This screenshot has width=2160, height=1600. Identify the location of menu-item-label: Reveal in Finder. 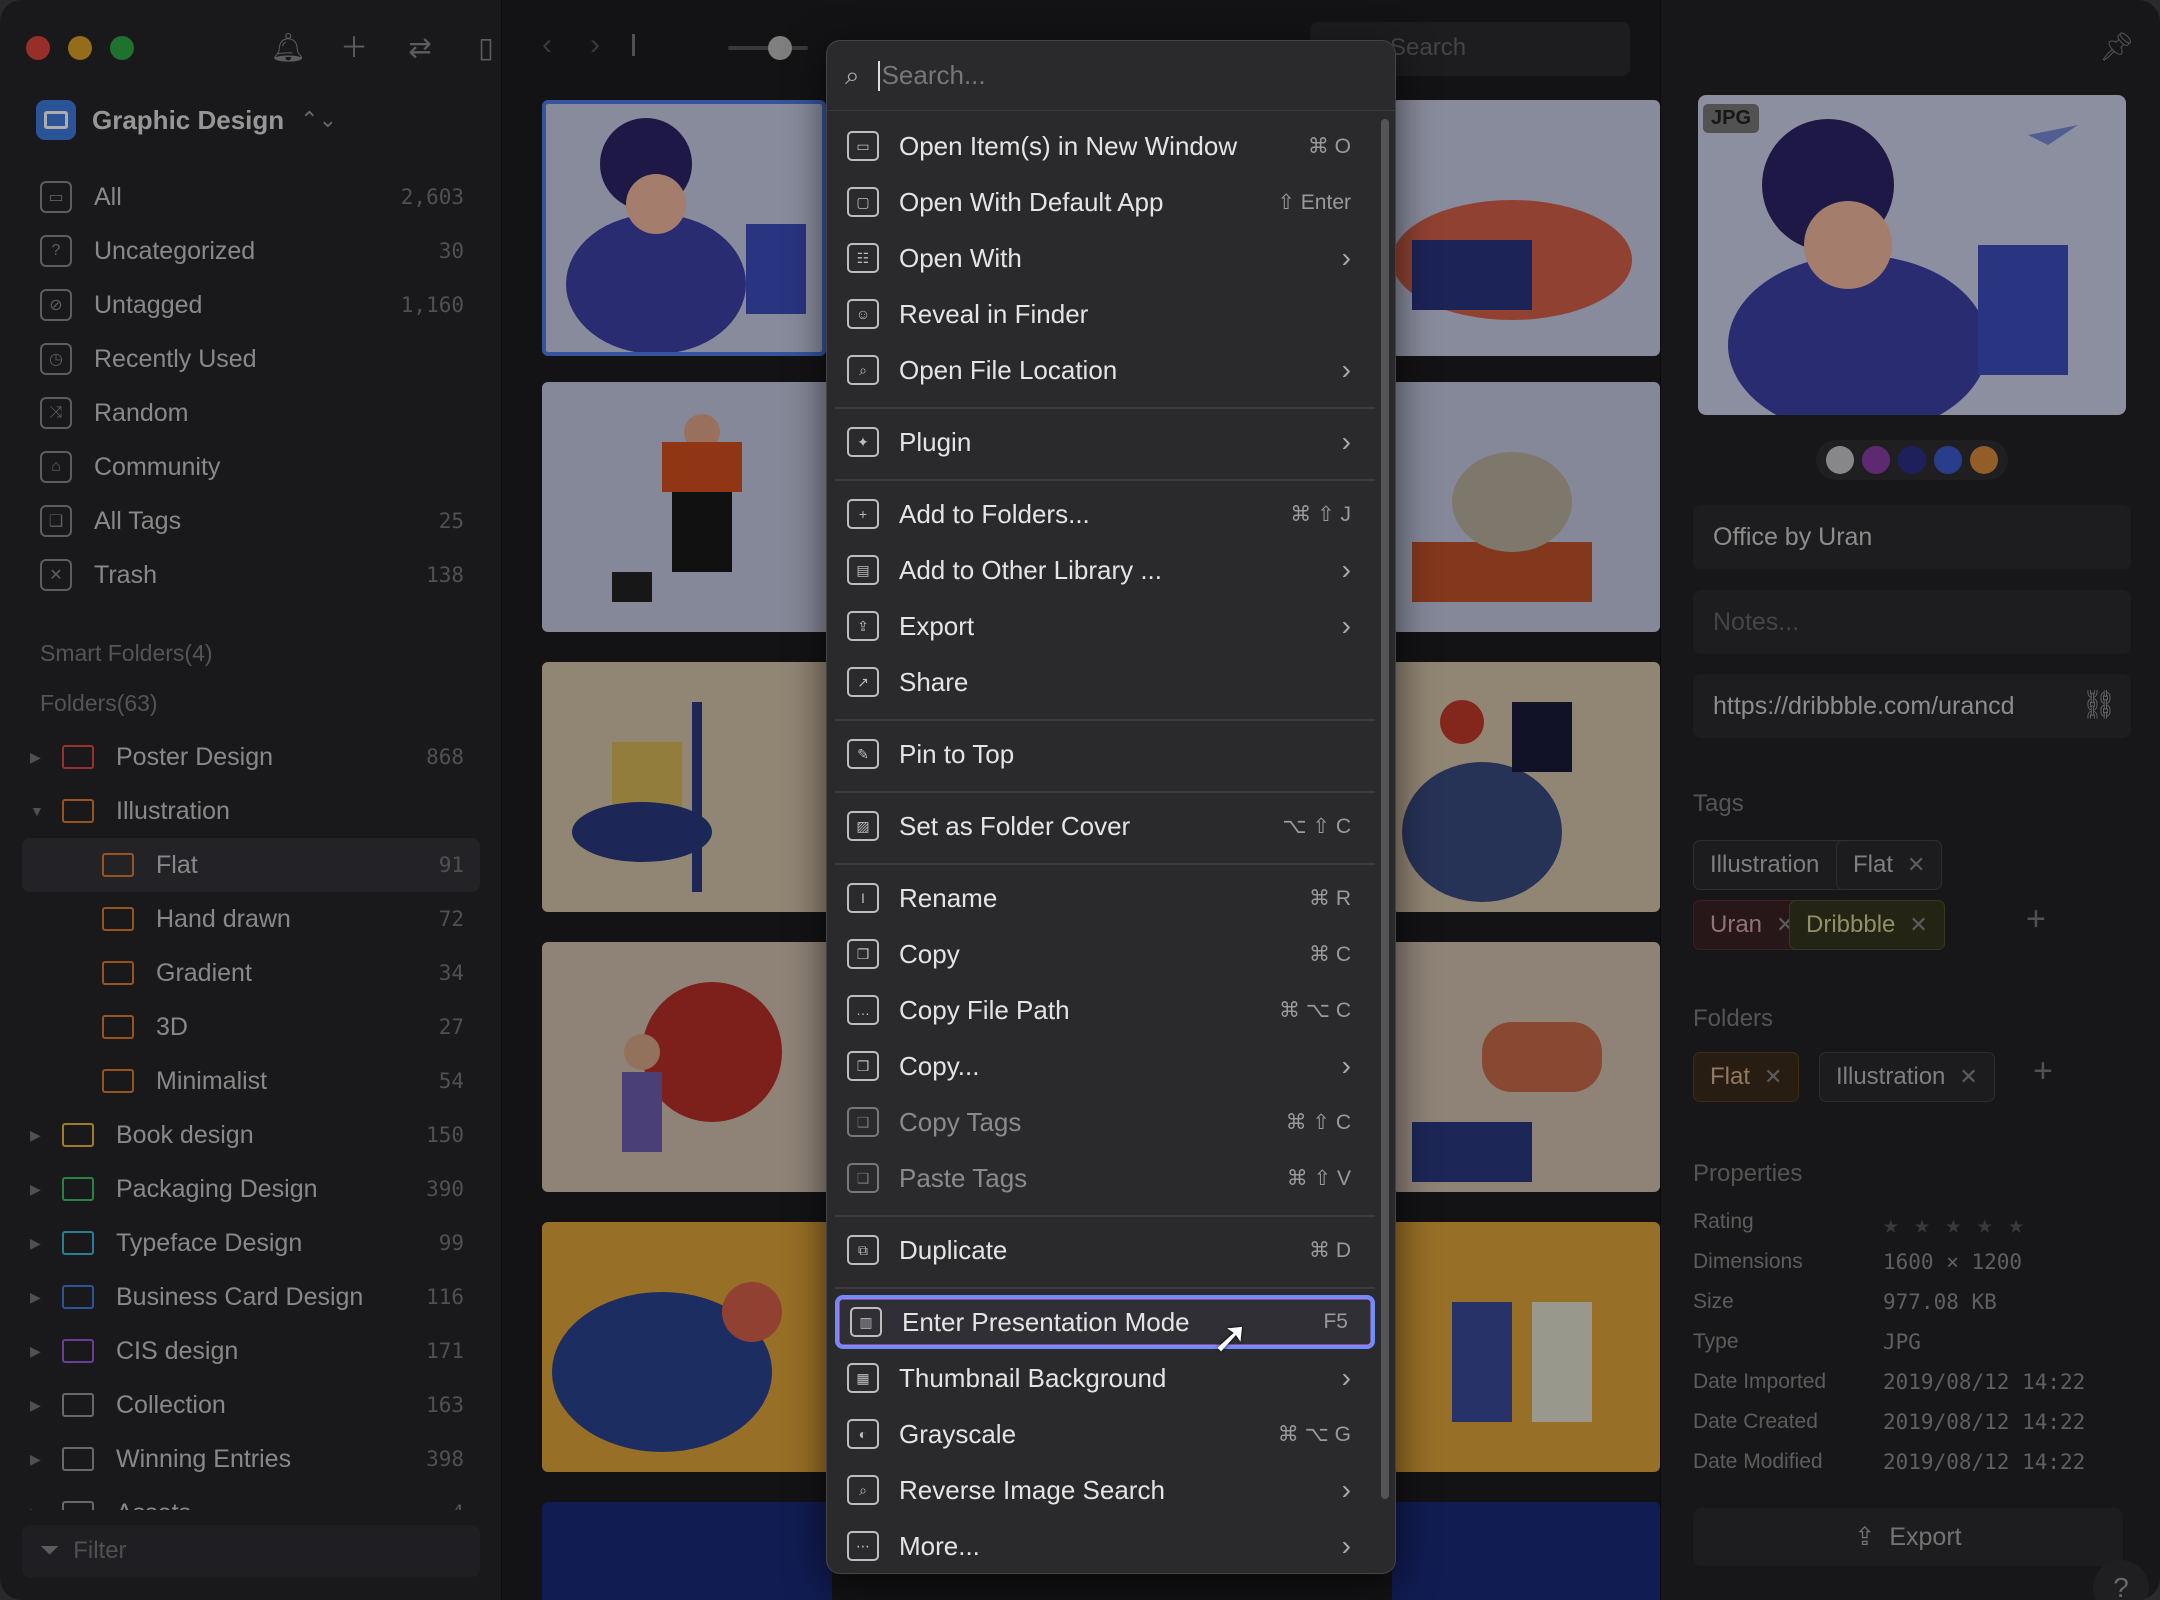
(994, 313).